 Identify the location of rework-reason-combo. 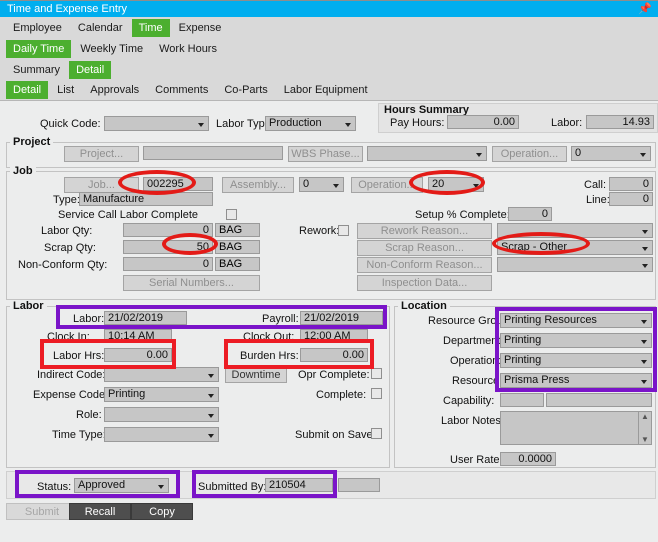
(575, 230).